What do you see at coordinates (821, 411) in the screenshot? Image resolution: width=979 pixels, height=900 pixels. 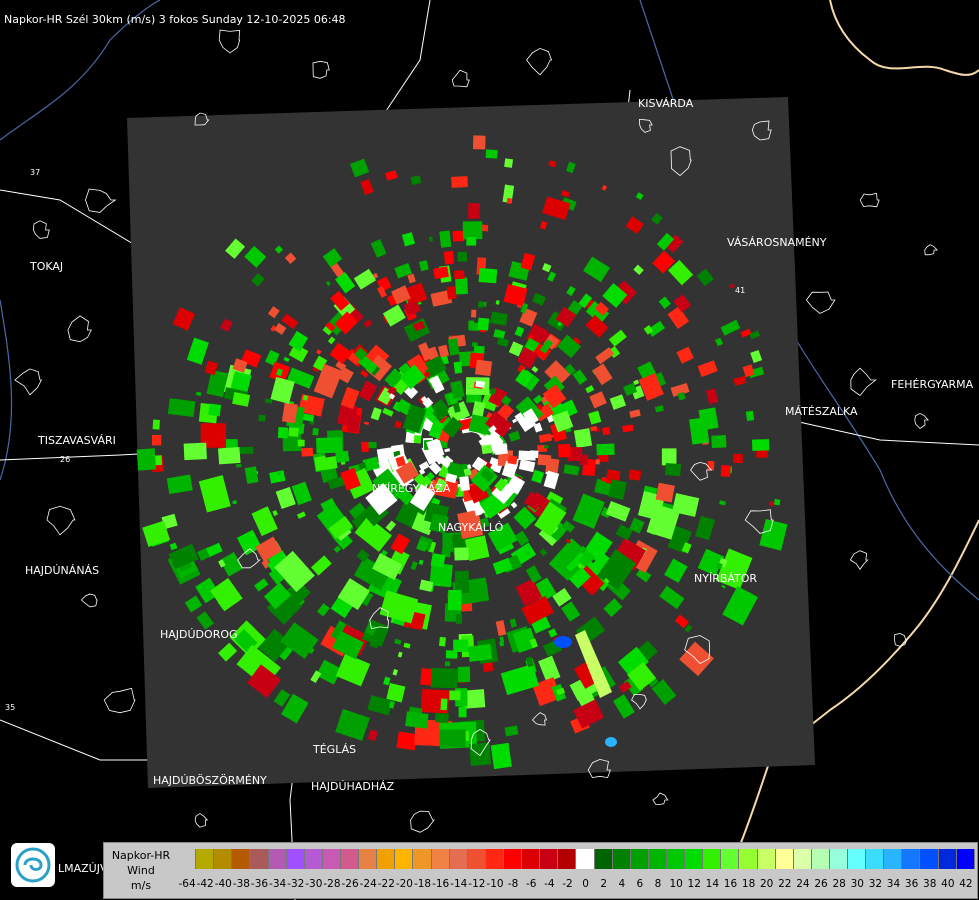 I see `city-mateszalka: MÁTÉSZALKA` at bounding box center [821, 411].